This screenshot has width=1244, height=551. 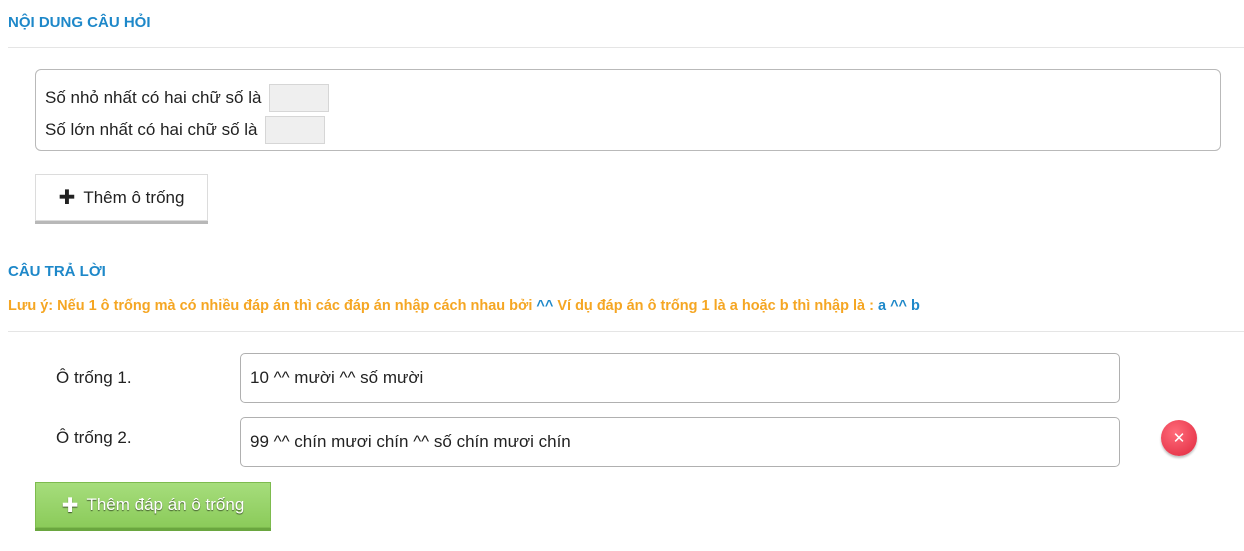 I want to click on close-icon: ✕, so click(x=1179, y=438).